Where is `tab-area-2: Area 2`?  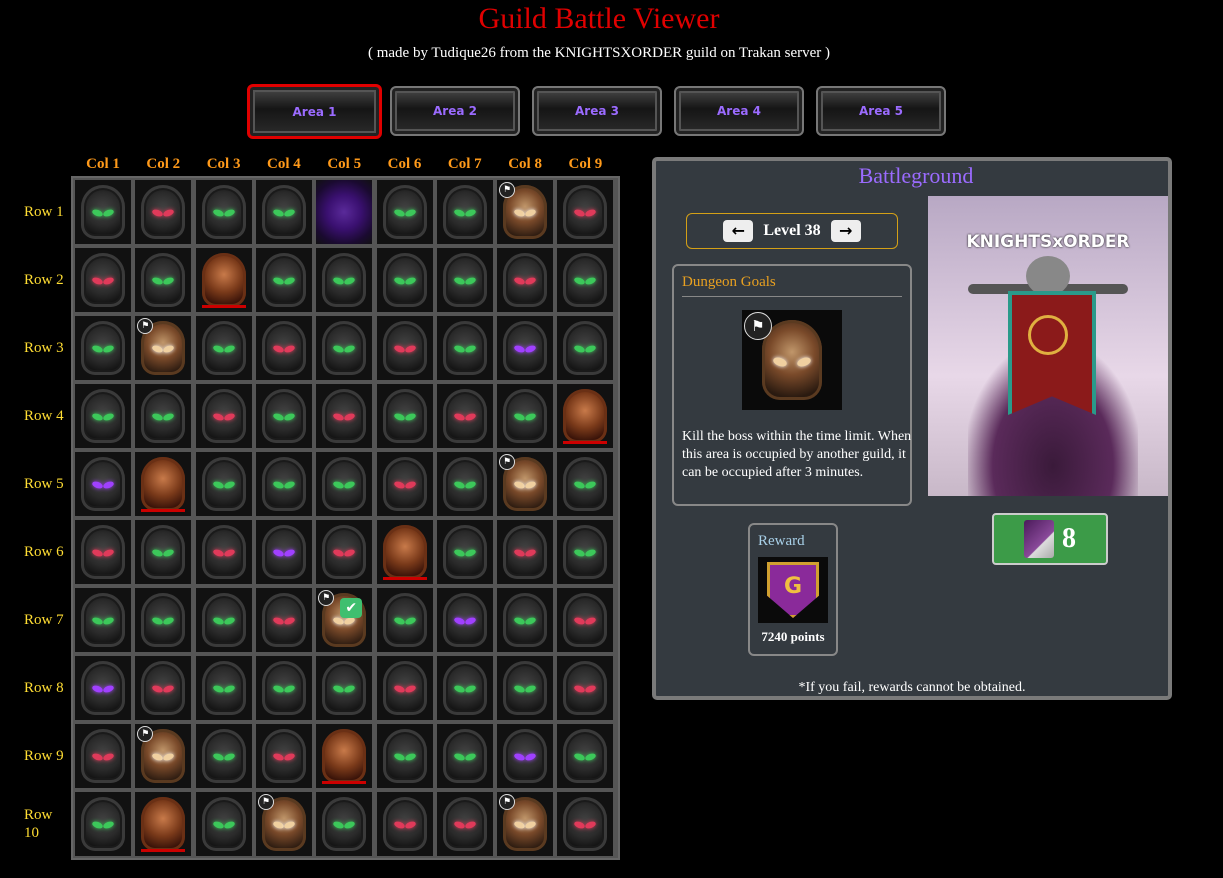
tab-area-2: Area 2 is located at coordinates (455, 111).